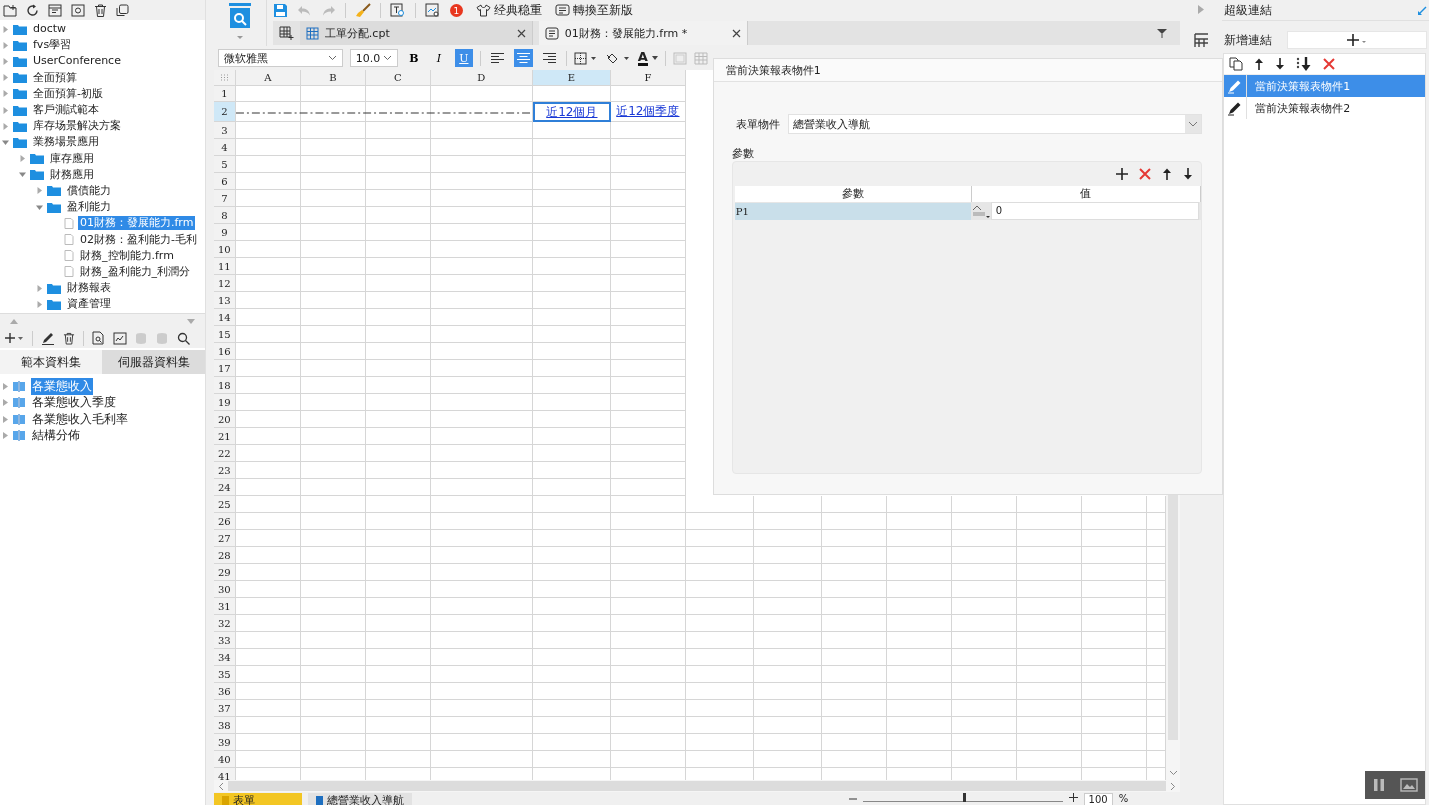 This screenshot has width=1429, height=805. I want to click on row-header: 30, so click(224, 589).